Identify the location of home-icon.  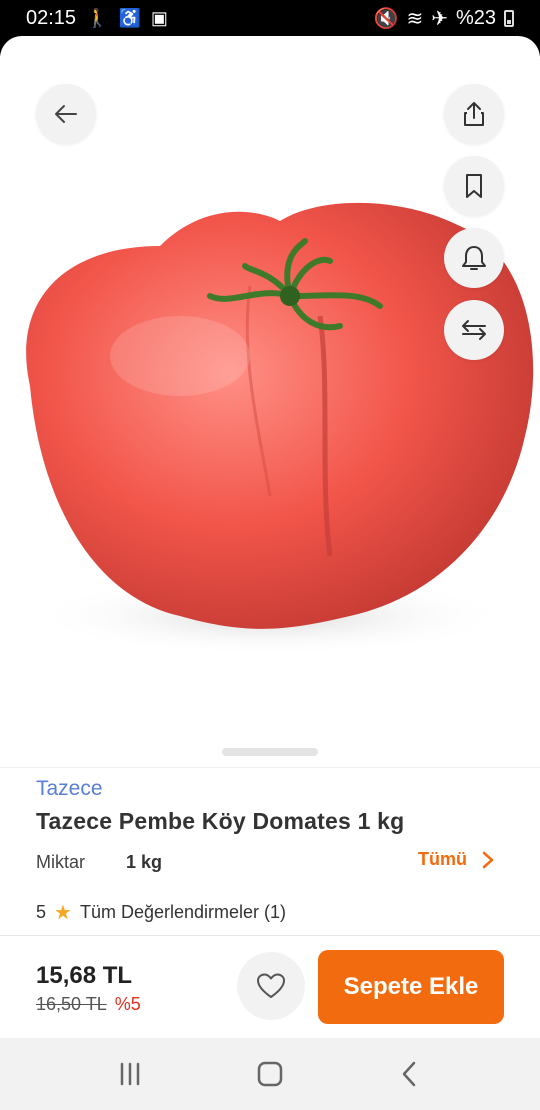
(270, 1074).